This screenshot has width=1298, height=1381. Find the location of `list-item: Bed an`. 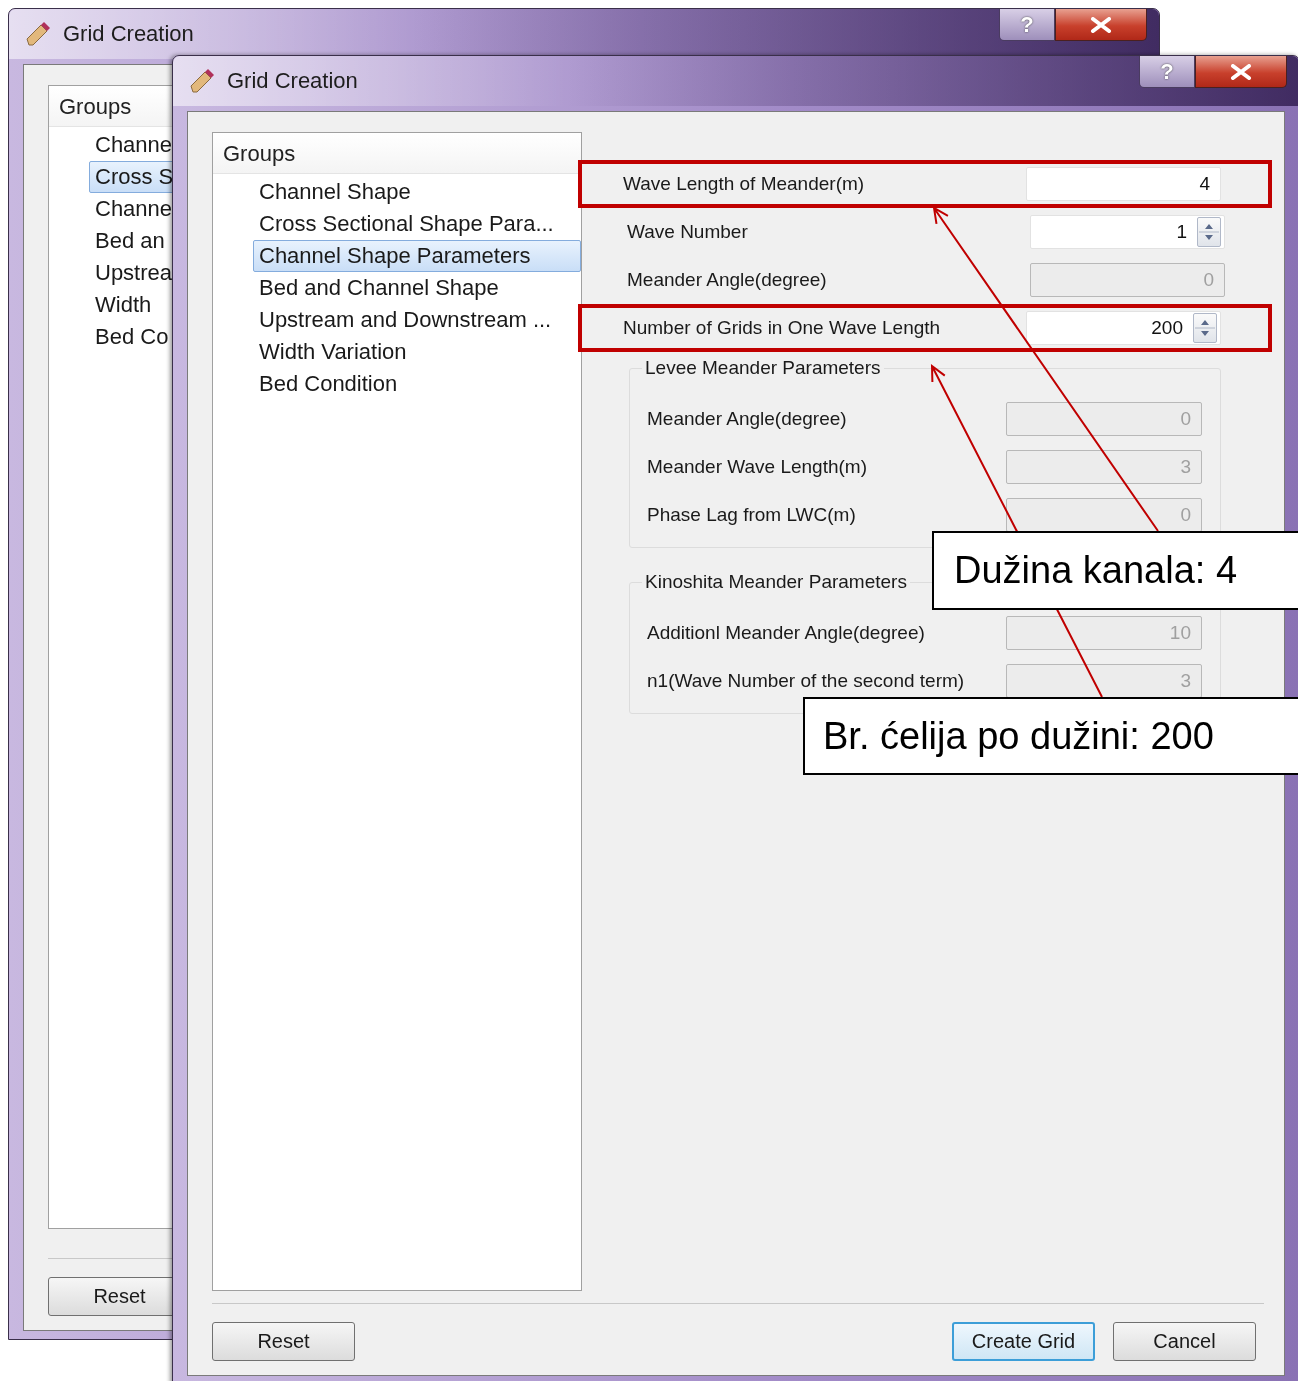

list-item: Bed an is located at coordinates (130, 241).